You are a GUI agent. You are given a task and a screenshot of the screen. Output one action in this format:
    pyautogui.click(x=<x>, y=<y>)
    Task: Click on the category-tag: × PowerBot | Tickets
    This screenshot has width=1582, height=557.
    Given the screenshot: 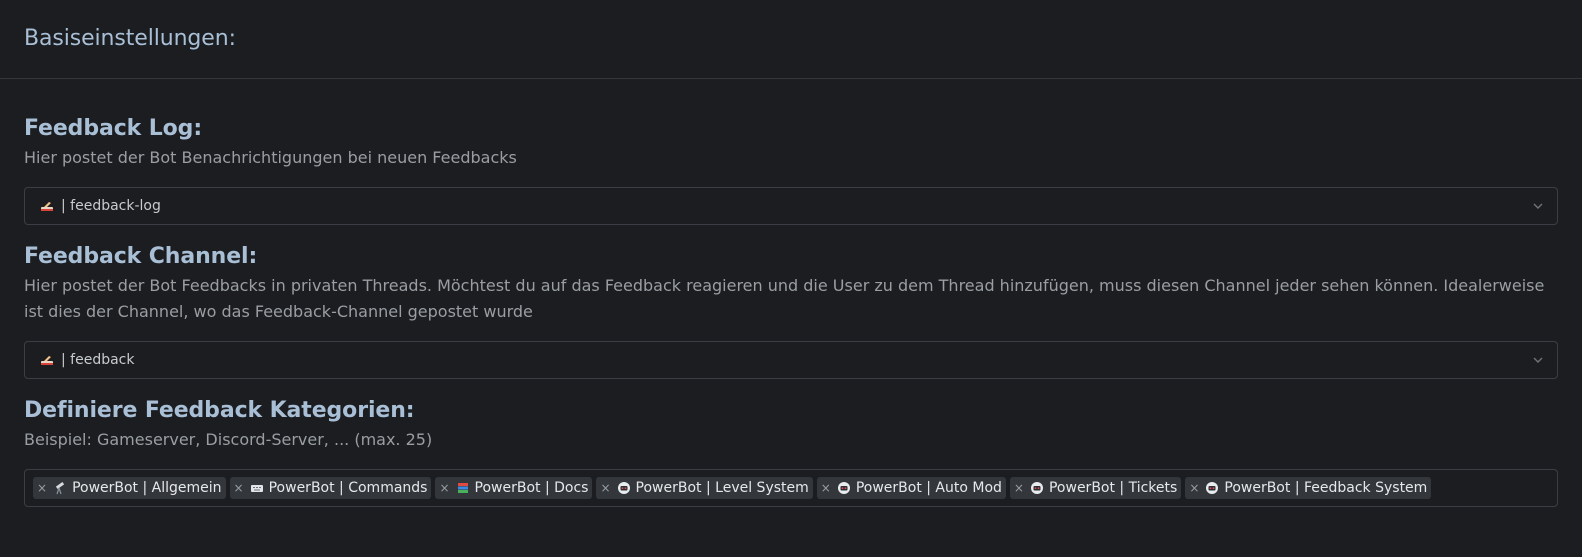 What is the action you would take?
    pyautogui.click(x=1095, y=488)
    